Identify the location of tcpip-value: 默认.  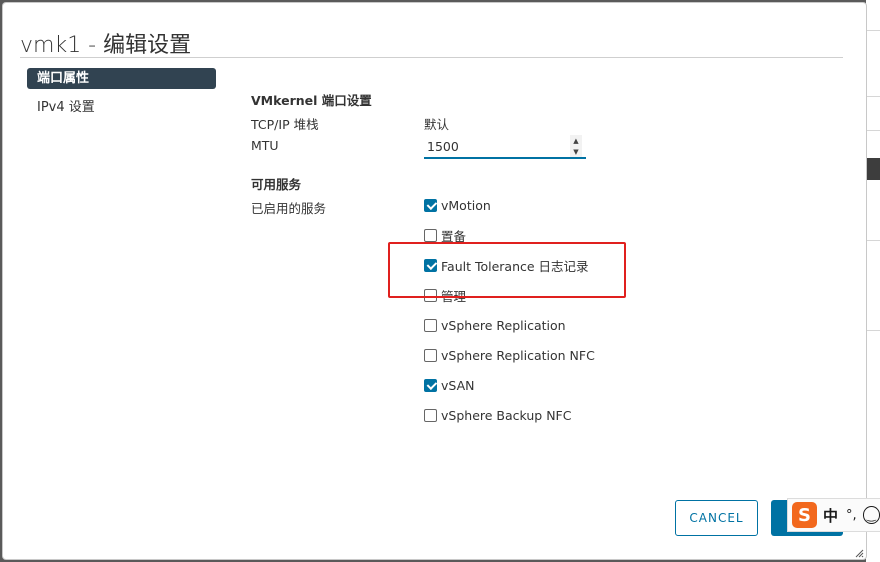
(437, 124).